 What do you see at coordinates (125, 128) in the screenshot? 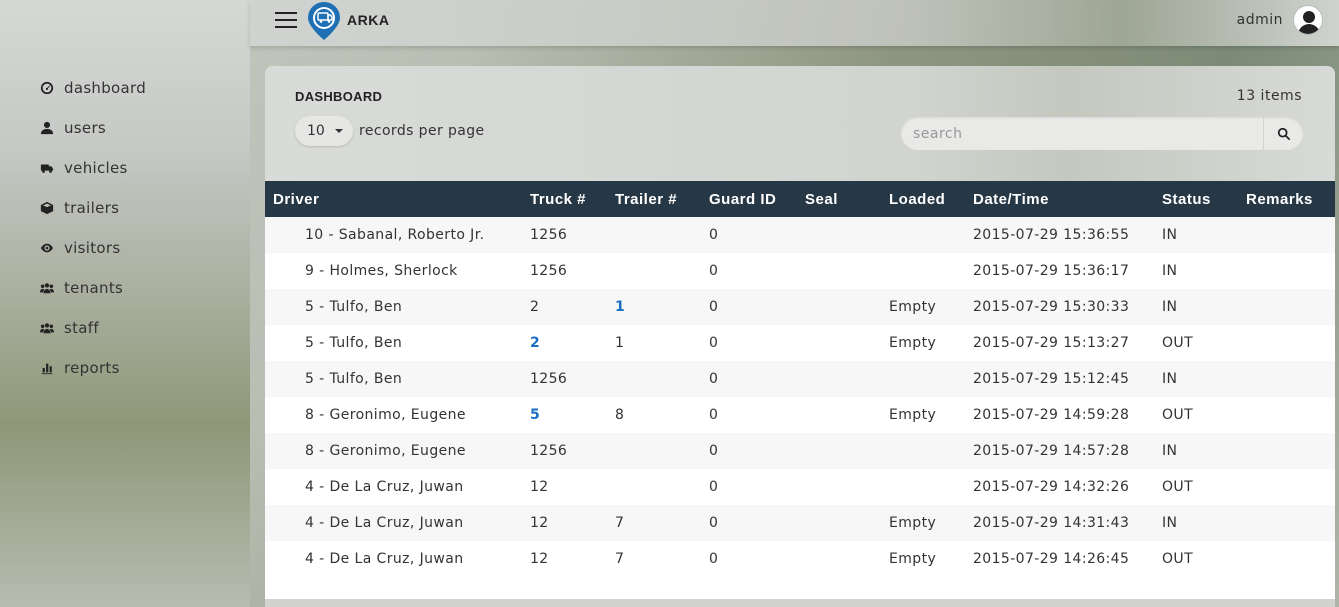
I see `sidebar-item-users: users` at bounding box center [125, 128].